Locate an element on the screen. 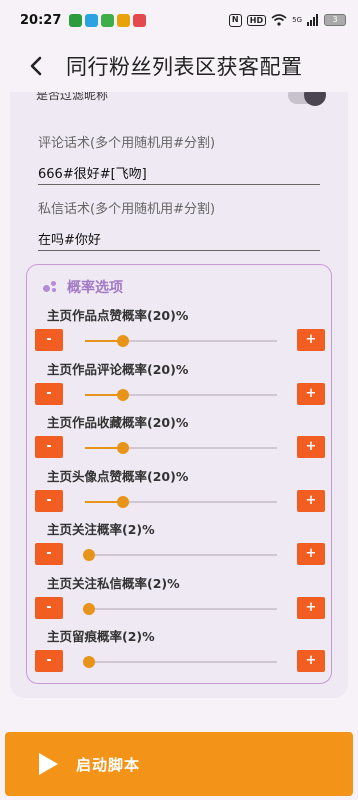 The image size is (358, 800). filter-nickname-toggle is located at coordinates (307, 99).